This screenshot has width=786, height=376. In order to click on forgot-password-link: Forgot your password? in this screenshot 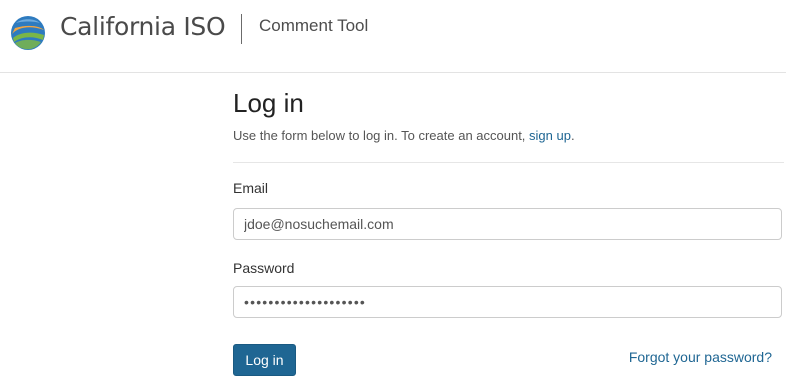, I will do `click(700, 357)`.